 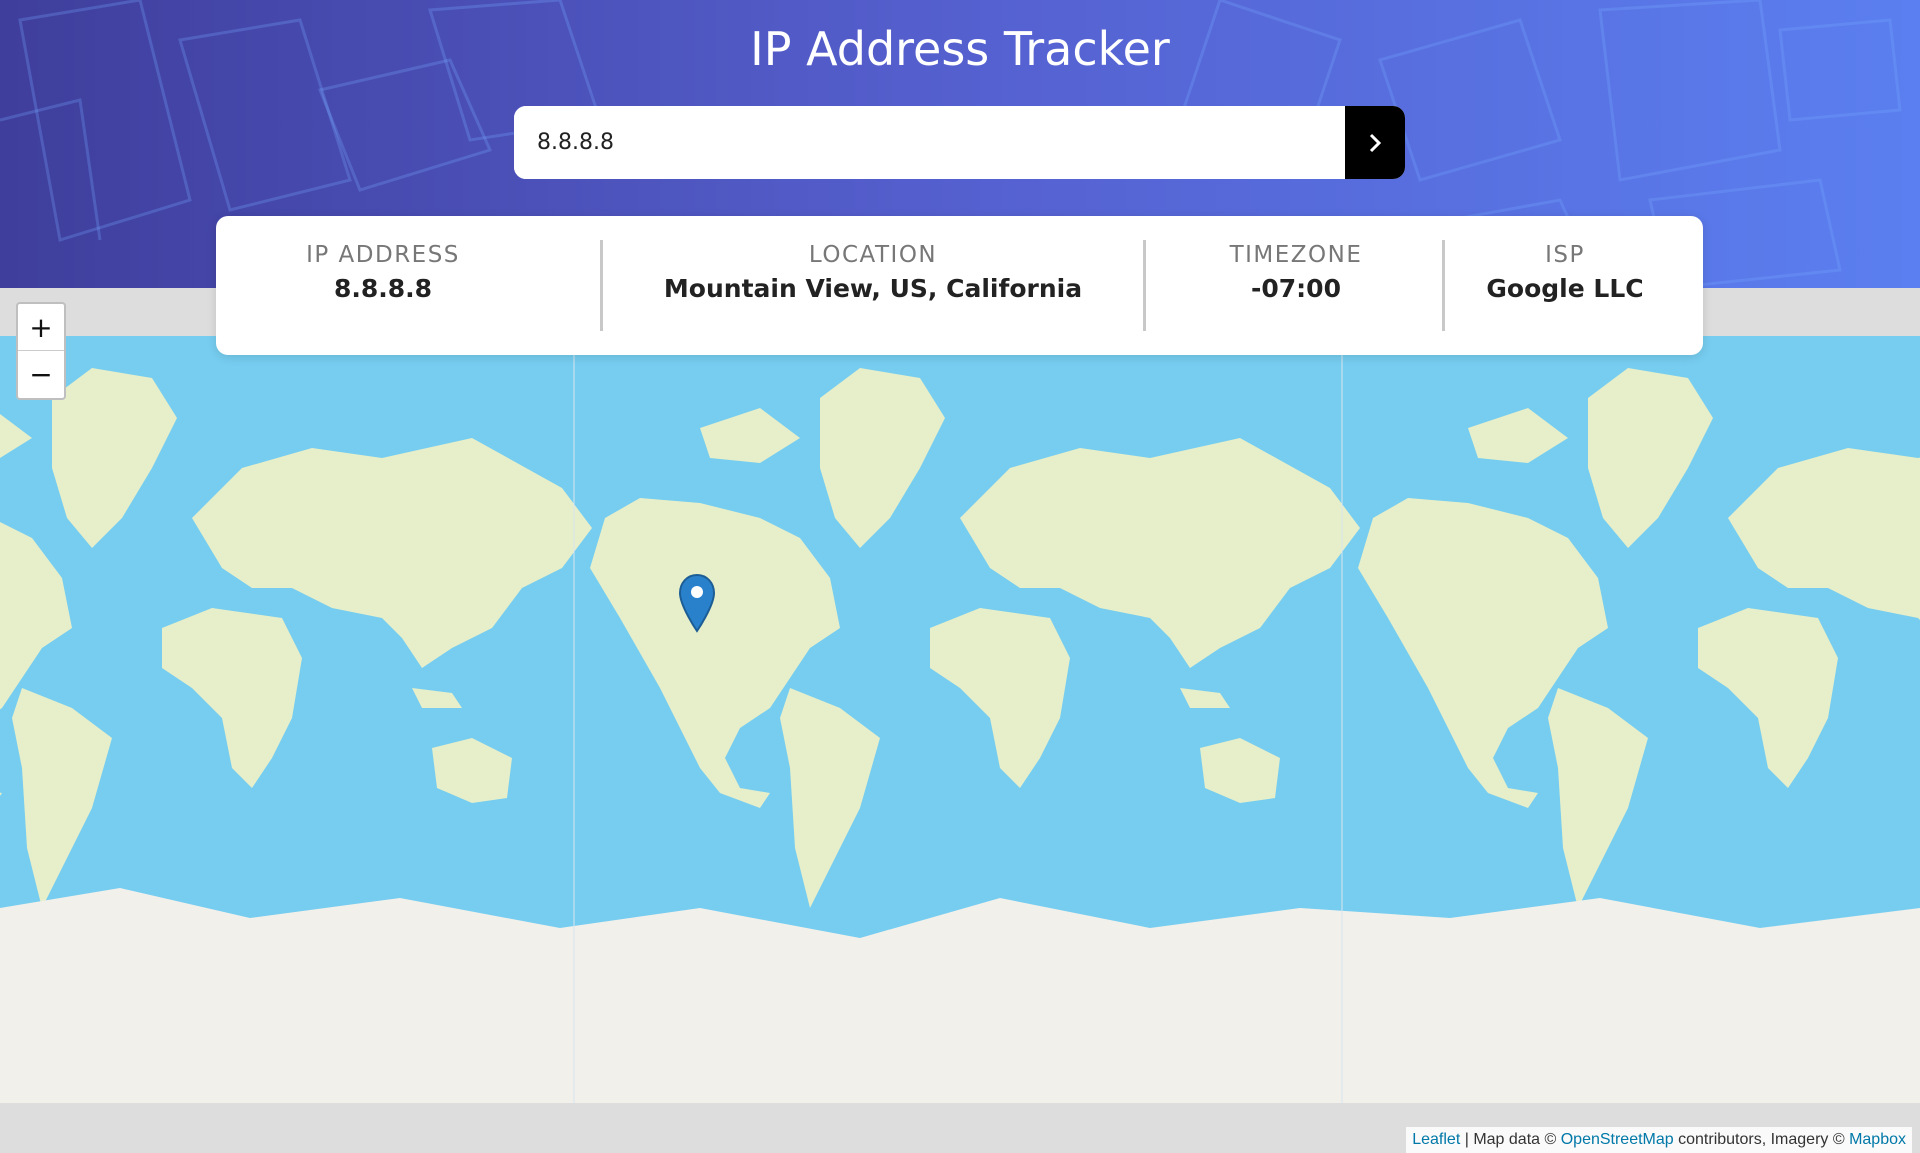 What do you see at coordinates (1617, 1139) in the screenshot?
I see `openstreetmap-link: OpenStreetMap` at bounding box center [1617, 1139].